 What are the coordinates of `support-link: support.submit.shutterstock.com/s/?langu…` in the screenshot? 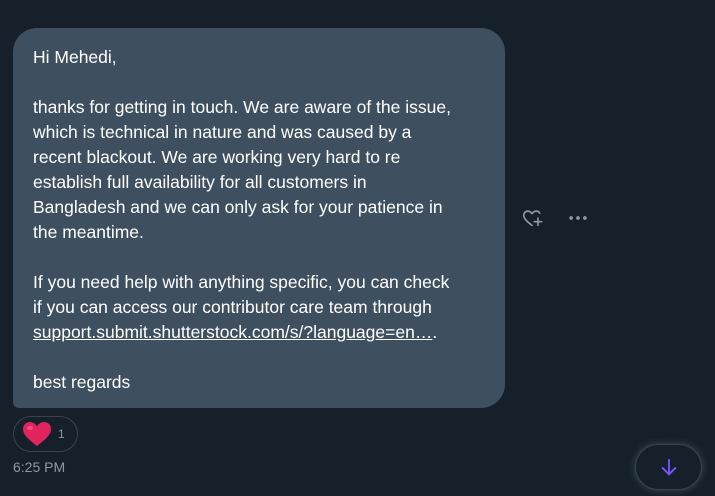 It's located at (232, 332).